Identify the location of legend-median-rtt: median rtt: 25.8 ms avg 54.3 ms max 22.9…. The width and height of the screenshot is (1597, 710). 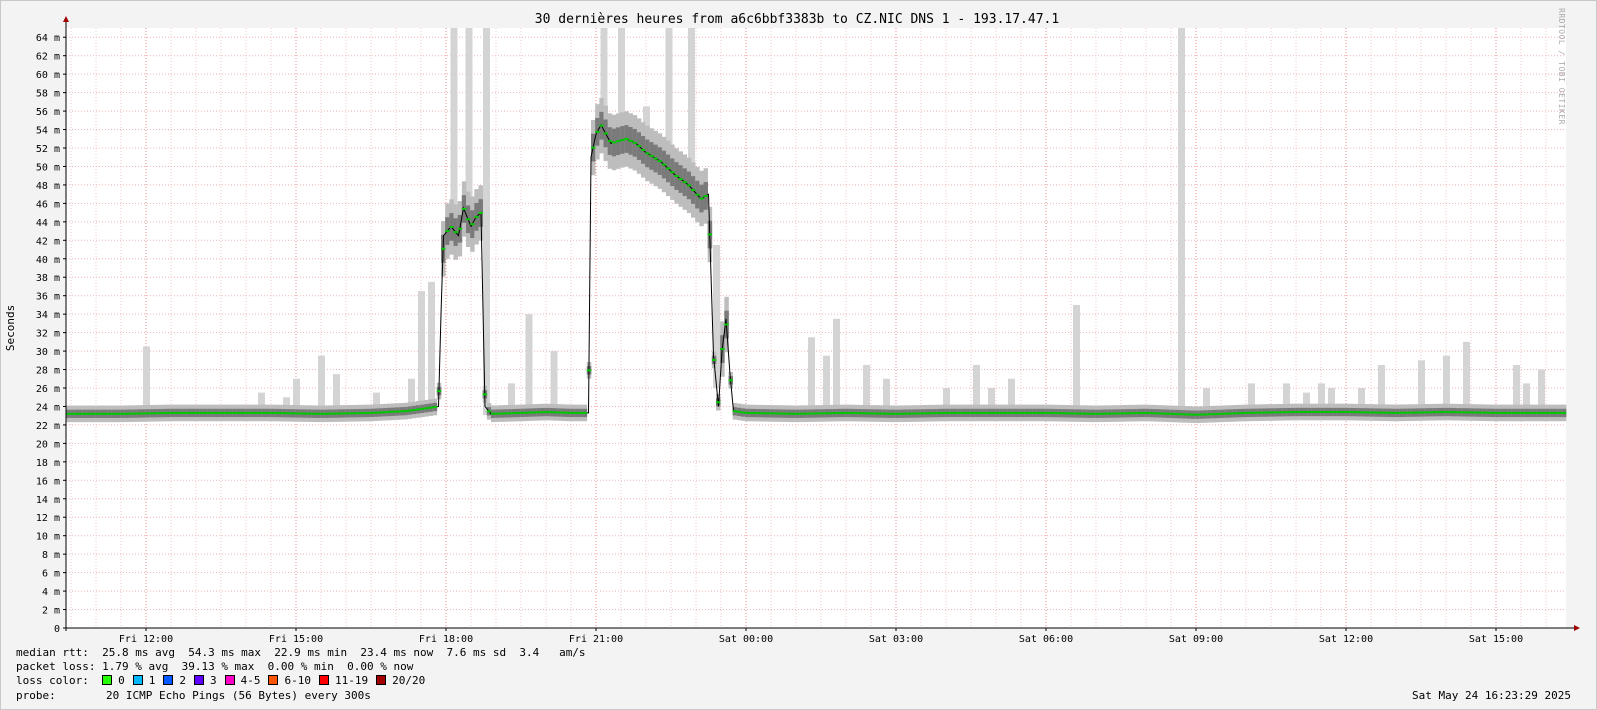
(301, 653).